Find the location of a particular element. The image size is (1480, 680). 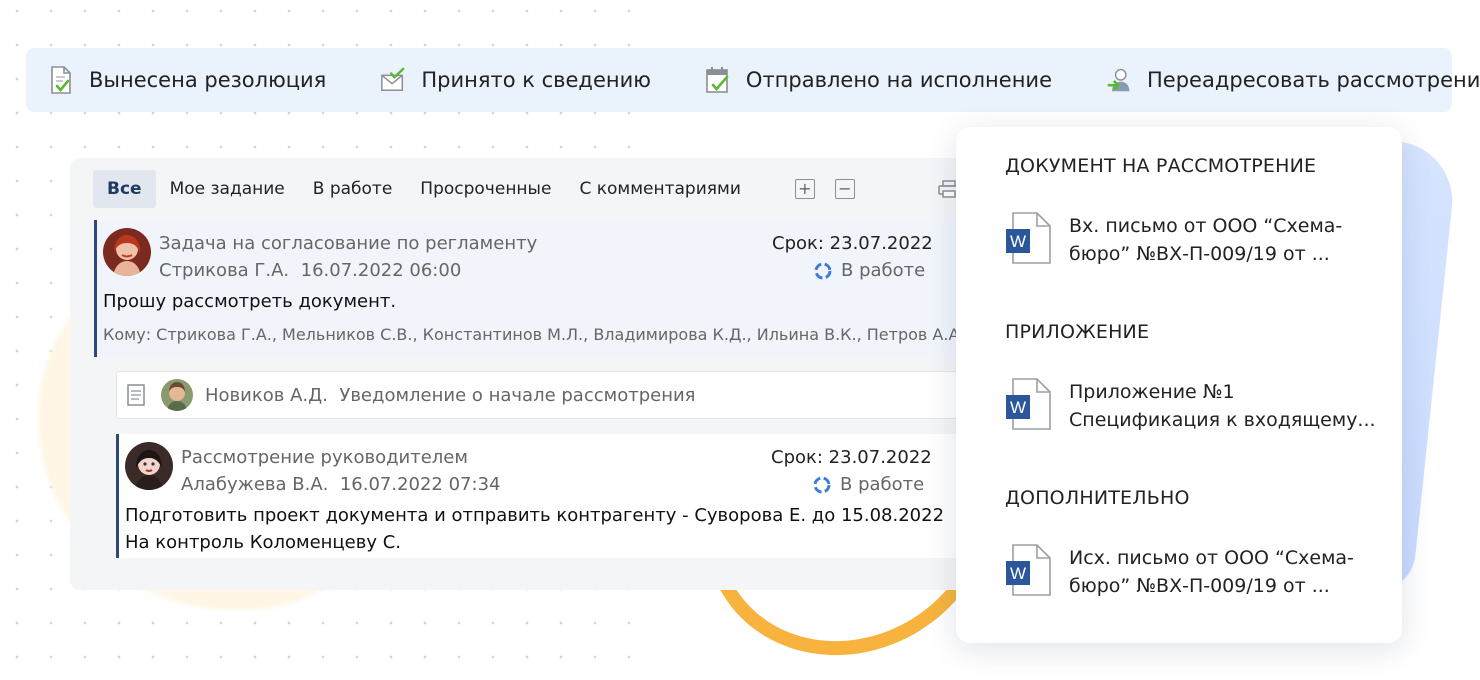

redirect-review-label: Переадресовать рассмотрение is located at coordinates (1313, 80).